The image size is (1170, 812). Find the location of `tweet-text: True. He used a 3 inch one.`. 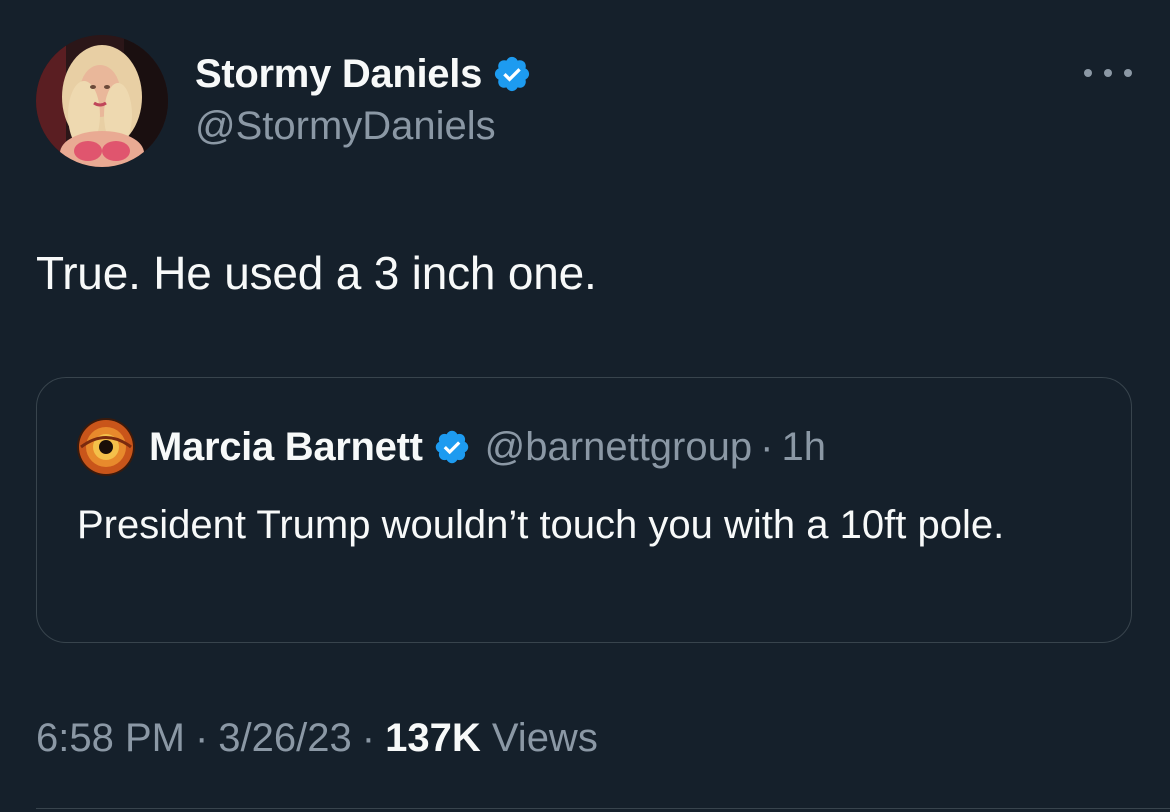

tweet-text: True. He used a 3 inch one. is located at coordinates (316, 273).